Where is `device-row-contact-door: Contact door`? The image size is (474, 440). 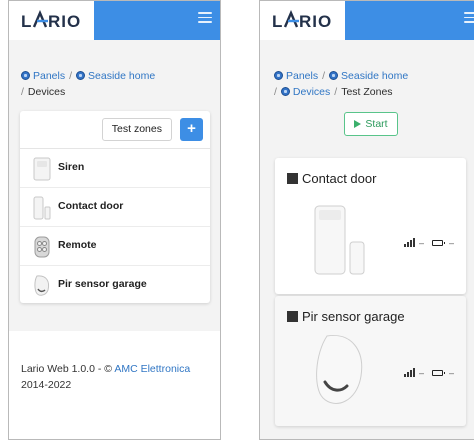
device-row-contact-door: Contact door is located at coordinates (115, 207).